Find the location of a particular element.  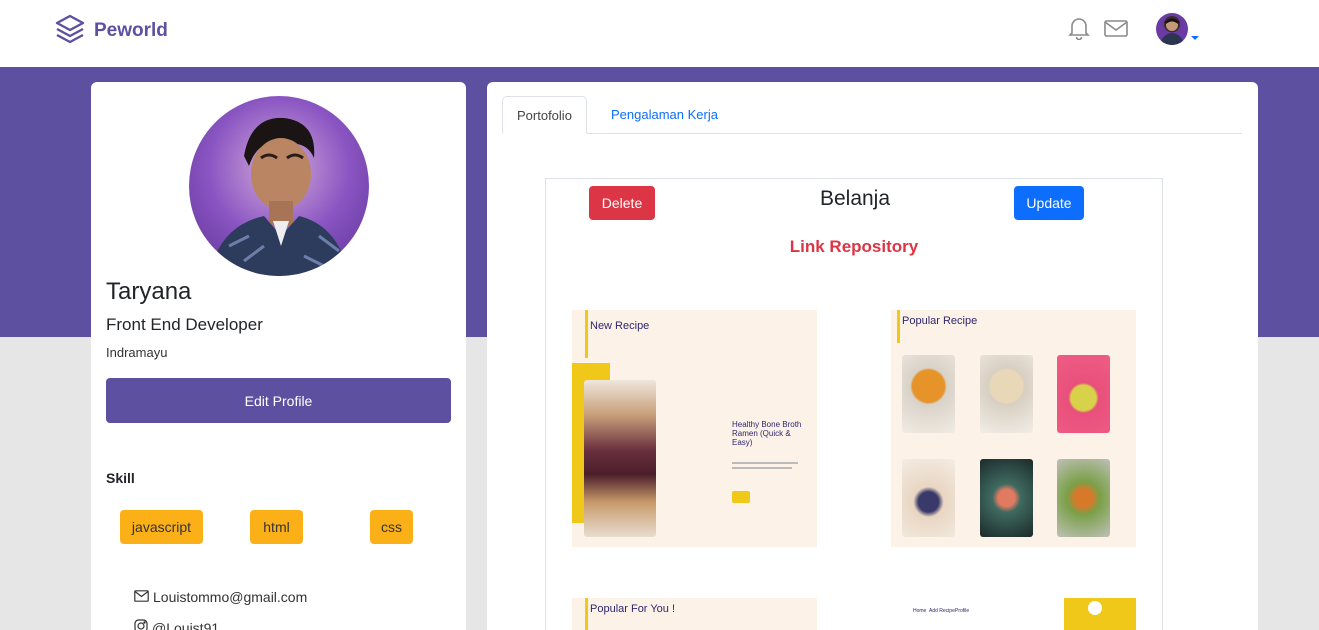

profile-name: Taryana is located at coordinates (149, 291).